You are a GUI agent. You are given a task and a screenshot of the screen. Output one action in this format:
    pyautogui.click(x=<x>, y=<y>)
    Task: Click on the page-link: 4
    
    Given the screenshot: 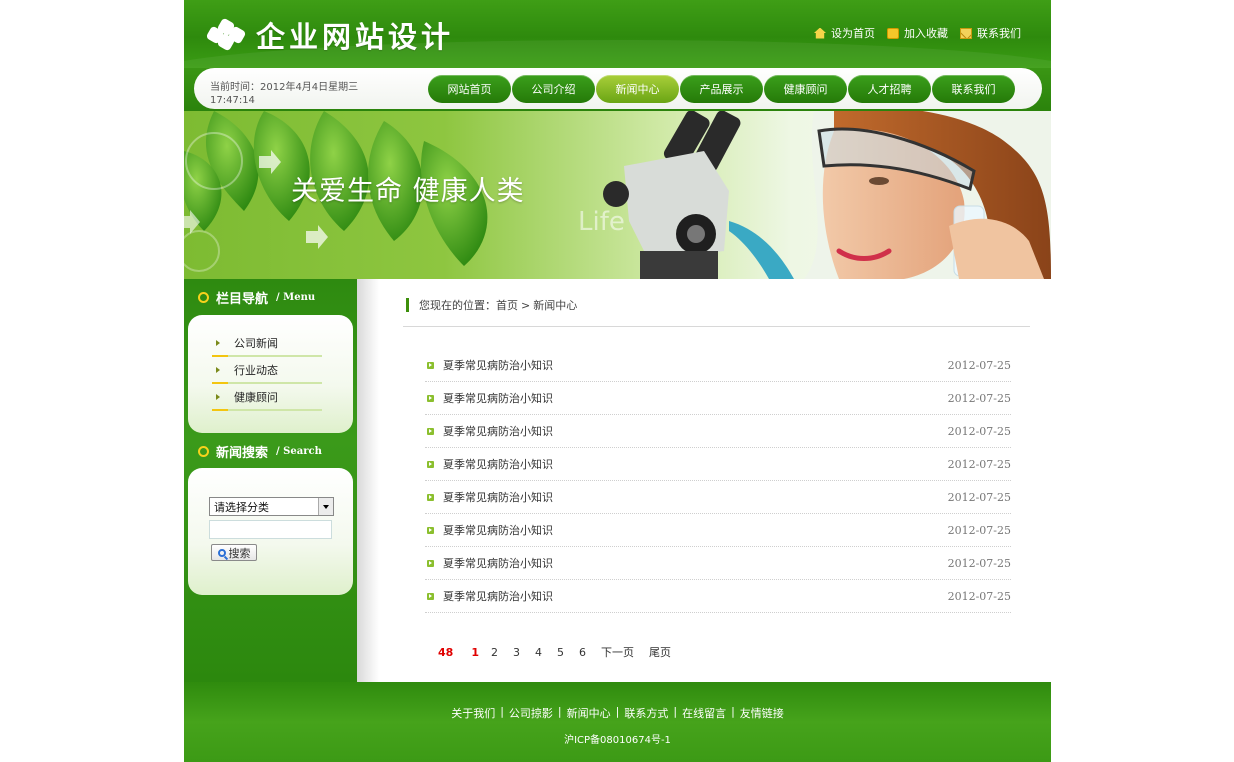 What is the action you would take?
    pyautogui.click(x=538, y=652)
    